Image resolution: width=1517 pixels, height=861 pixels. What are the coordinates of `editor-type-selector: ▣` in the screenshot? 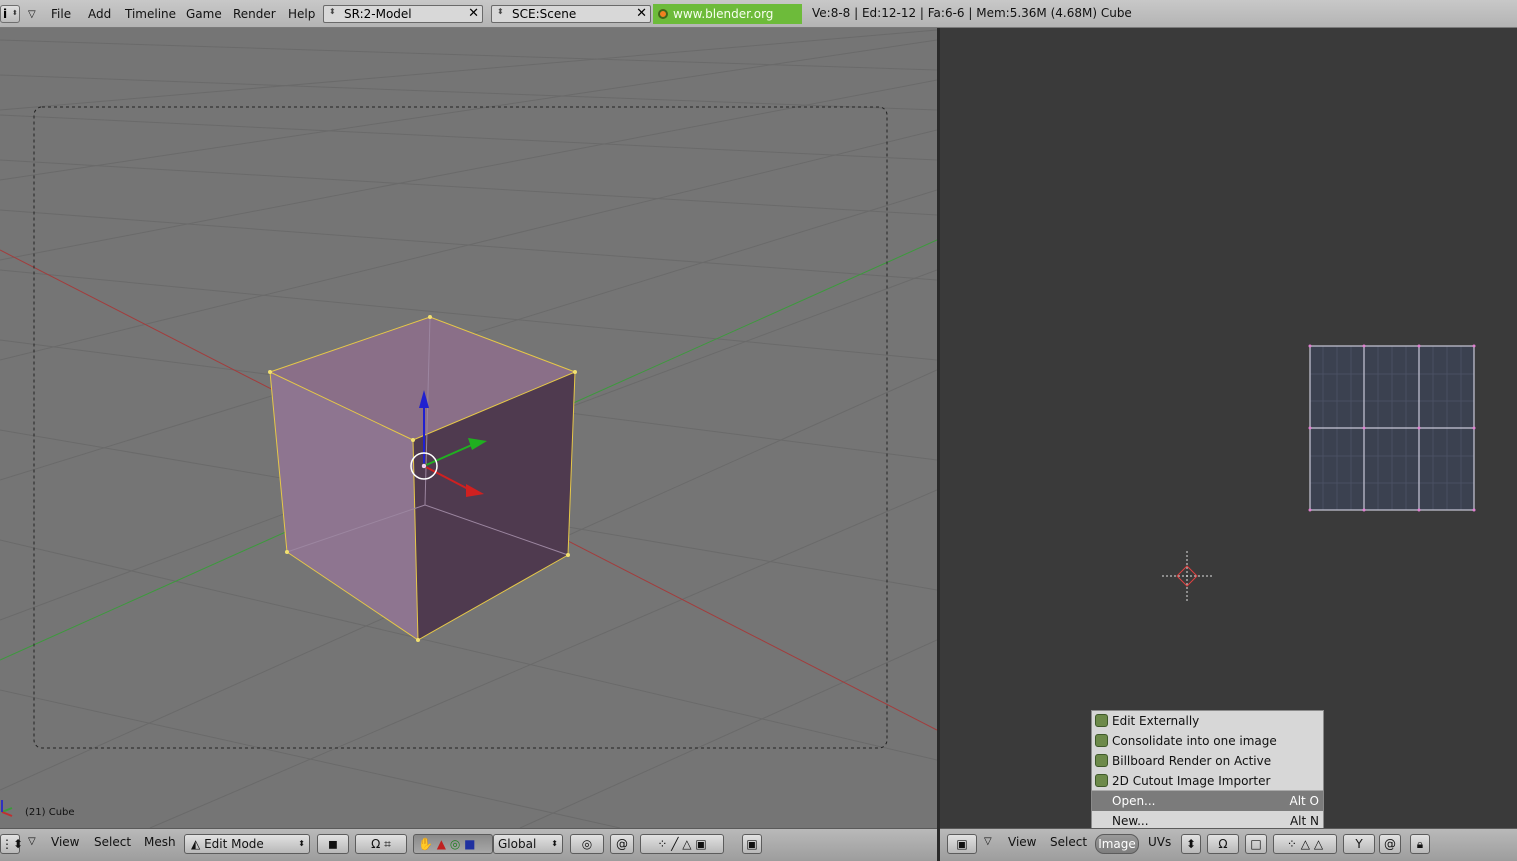 It's located at (962, 844).